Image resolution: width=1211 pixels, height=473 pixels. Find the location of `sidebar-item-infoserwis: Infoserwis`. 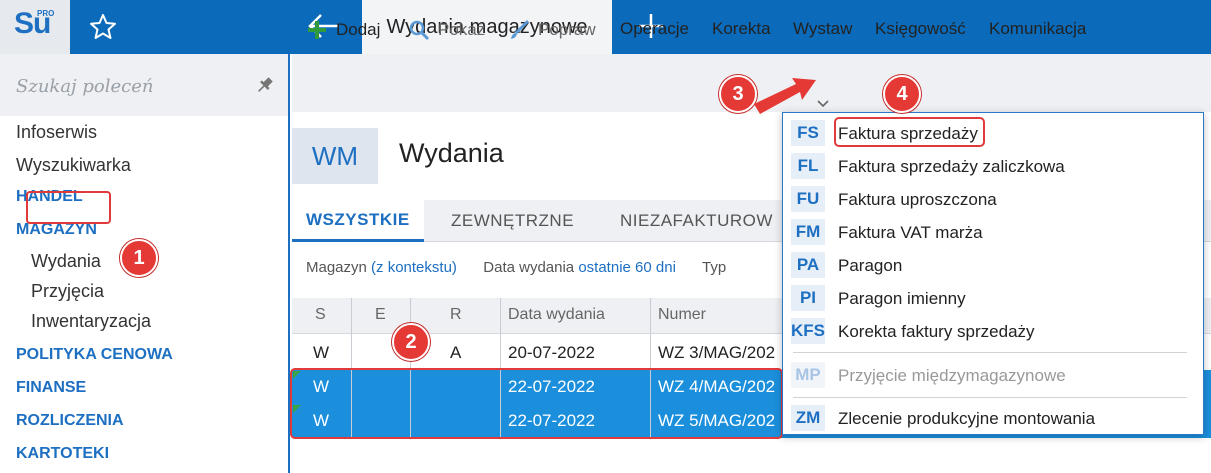

sidebar-item-infoserwis: Infoserwis is located at coordinates (56, 132).